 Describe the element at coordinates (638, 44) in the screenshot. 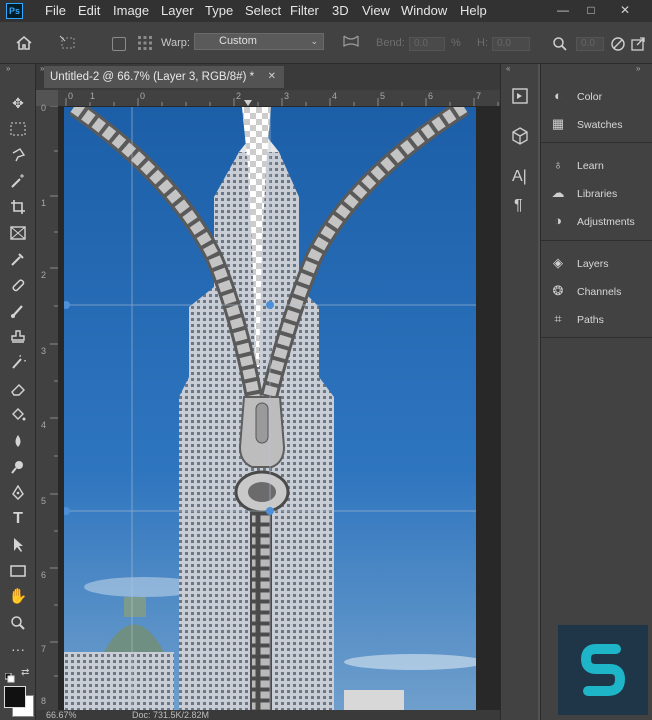

I see `share-icon` at that location.